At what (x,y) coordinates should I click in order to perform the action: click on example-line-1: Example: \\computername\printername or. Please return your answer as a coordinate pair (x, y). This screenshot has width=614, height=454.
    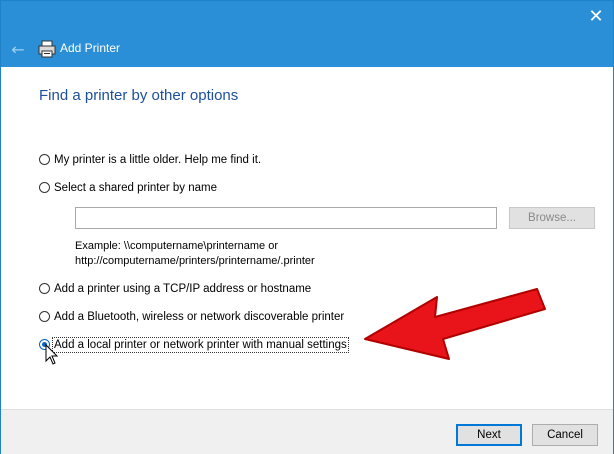
    Looking at the image, I should click on (176, 246).